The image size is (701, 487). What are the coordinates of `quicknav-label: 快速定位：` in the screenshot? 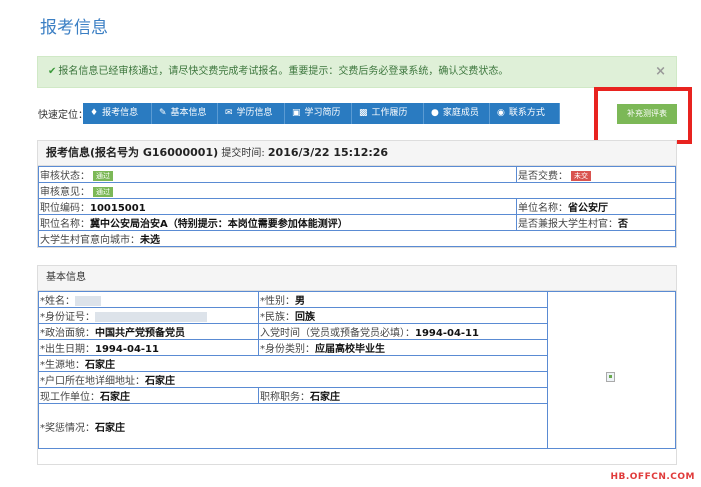 It's located at (63, 115).